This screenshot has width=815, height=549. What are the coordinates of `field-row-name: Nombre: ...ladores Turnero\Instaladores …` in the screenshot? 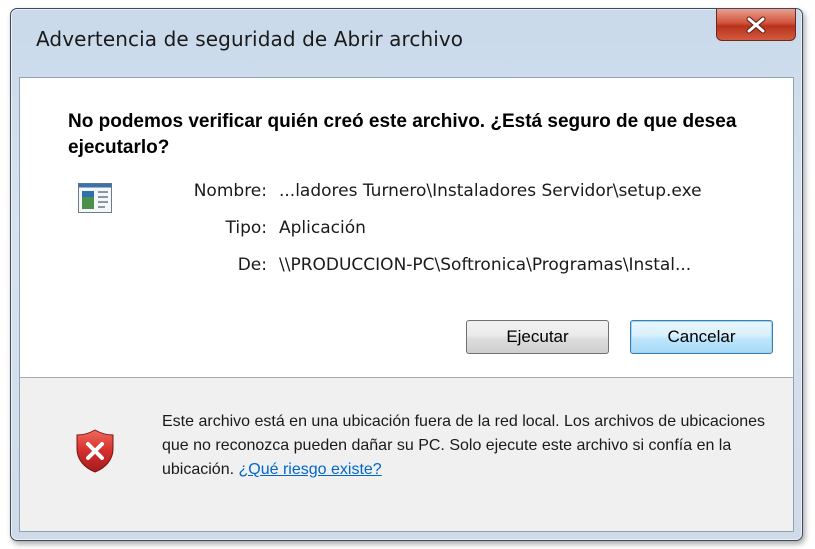 It's located at (407, 193).